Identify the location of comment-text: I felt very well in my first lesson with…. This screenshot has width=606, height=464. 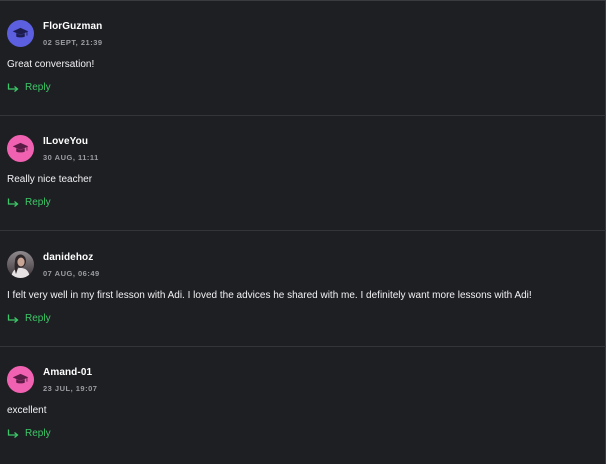
(269, 295).